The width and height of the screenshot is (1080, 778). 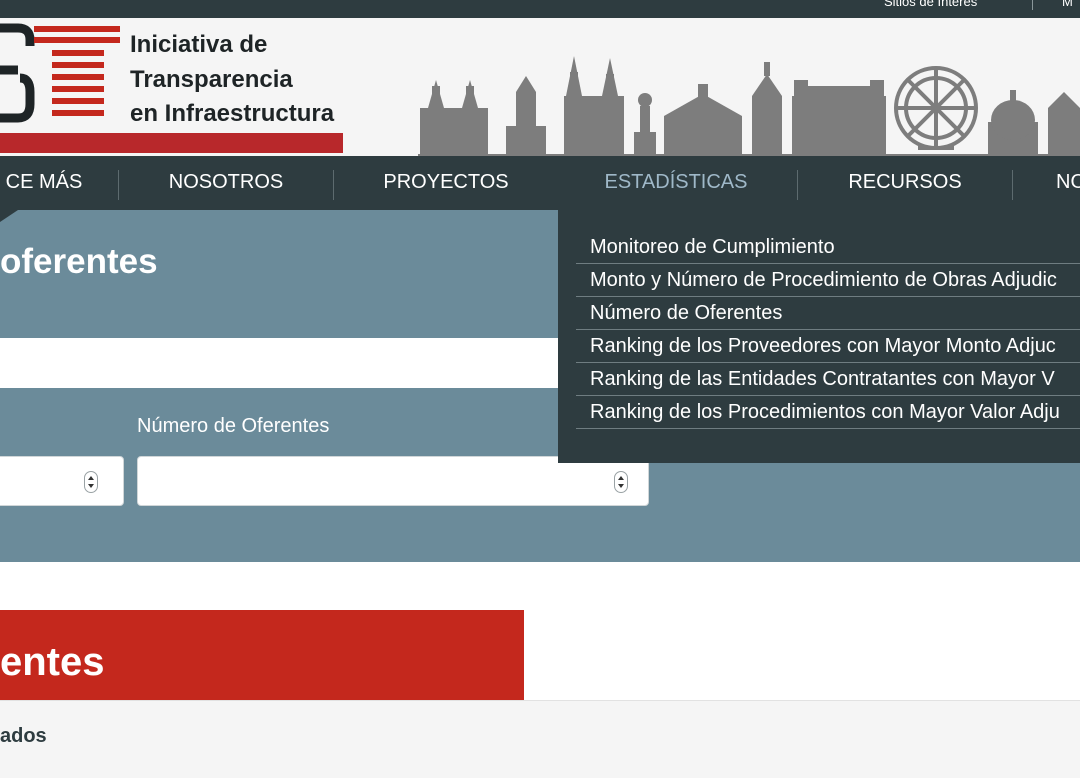 I want to click on nav-item-nosotros: NOSOTROS, so click(x=226, y=183).